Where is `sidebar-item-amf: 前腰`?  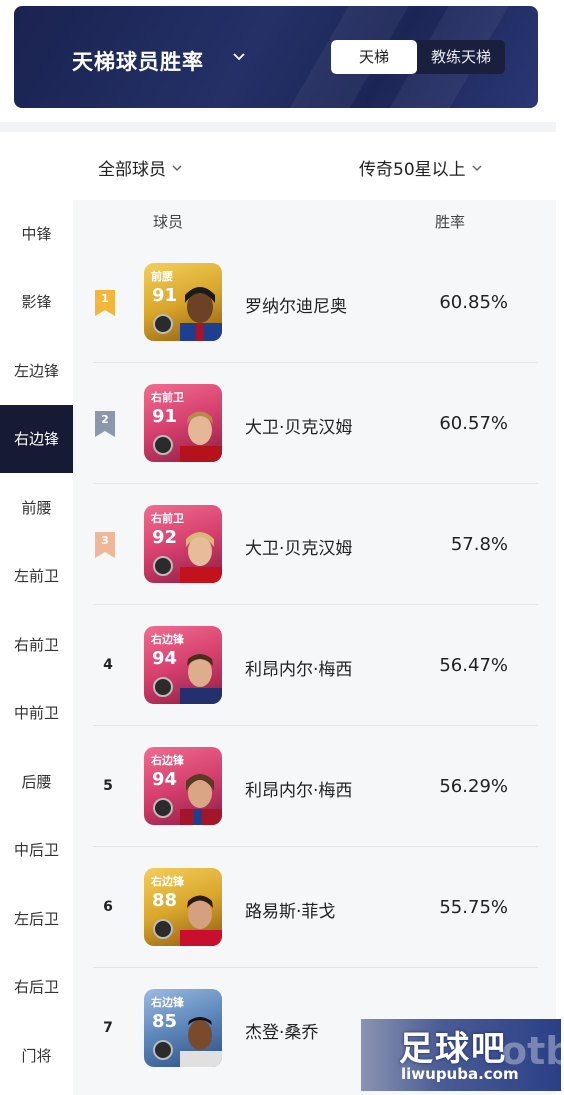
sidebar-item-amf: 前腰 is located at coordinates (36, 508).